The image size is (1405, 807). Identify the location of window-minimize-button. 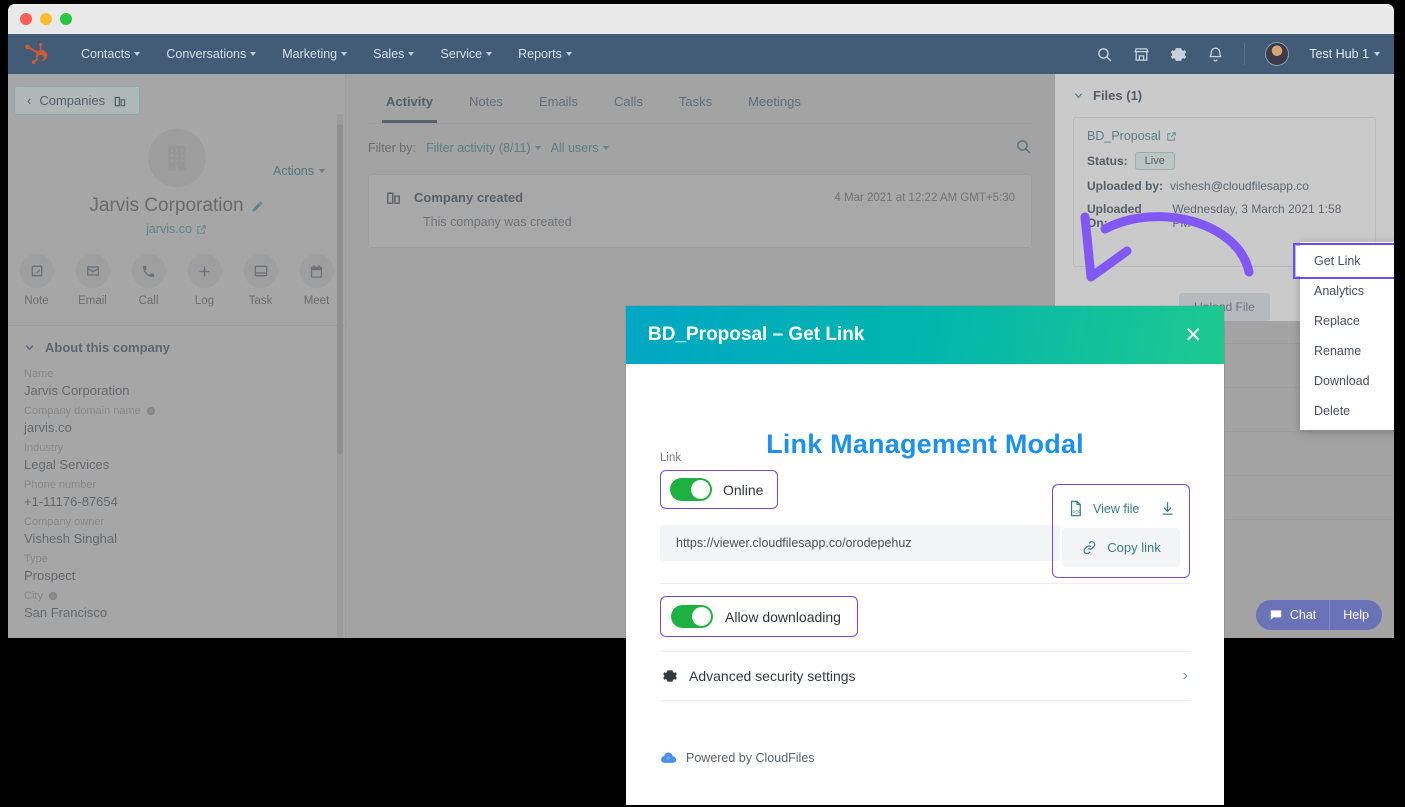
(46, 19).